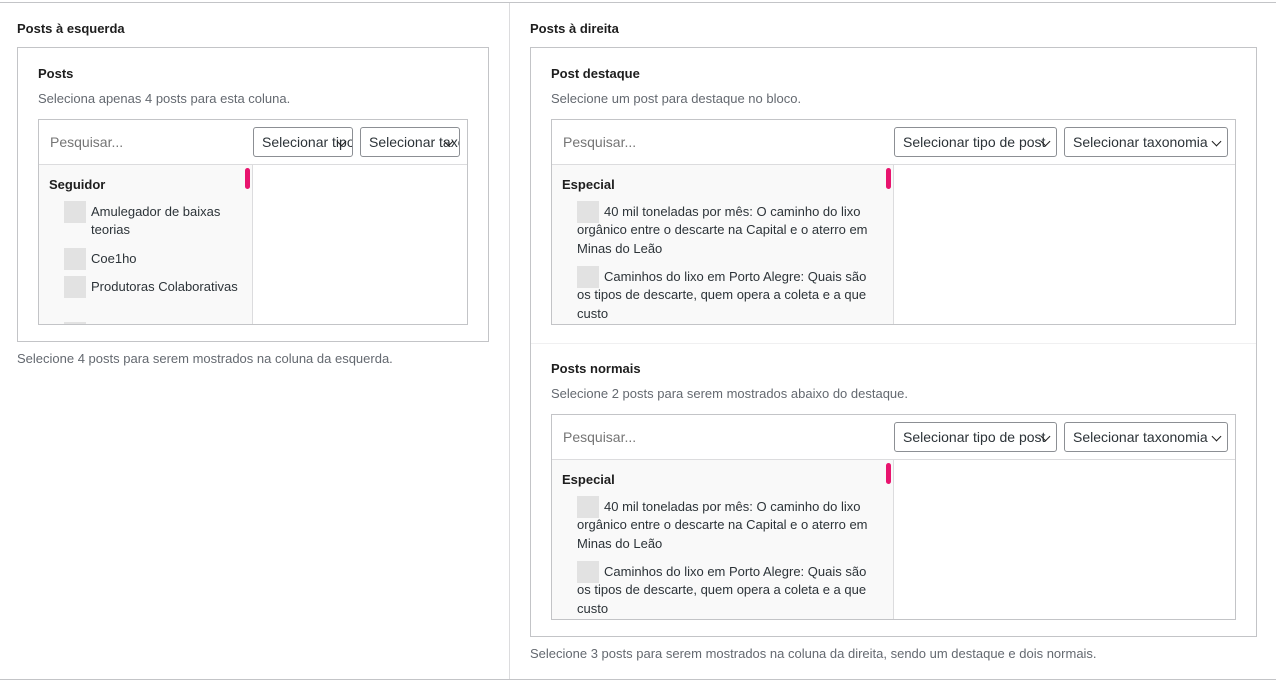 The height and width of the screenshot is (687, 1276). I want to click on normal-taxonomy-label: Selecionar taxonomia, so click(1140, 437).